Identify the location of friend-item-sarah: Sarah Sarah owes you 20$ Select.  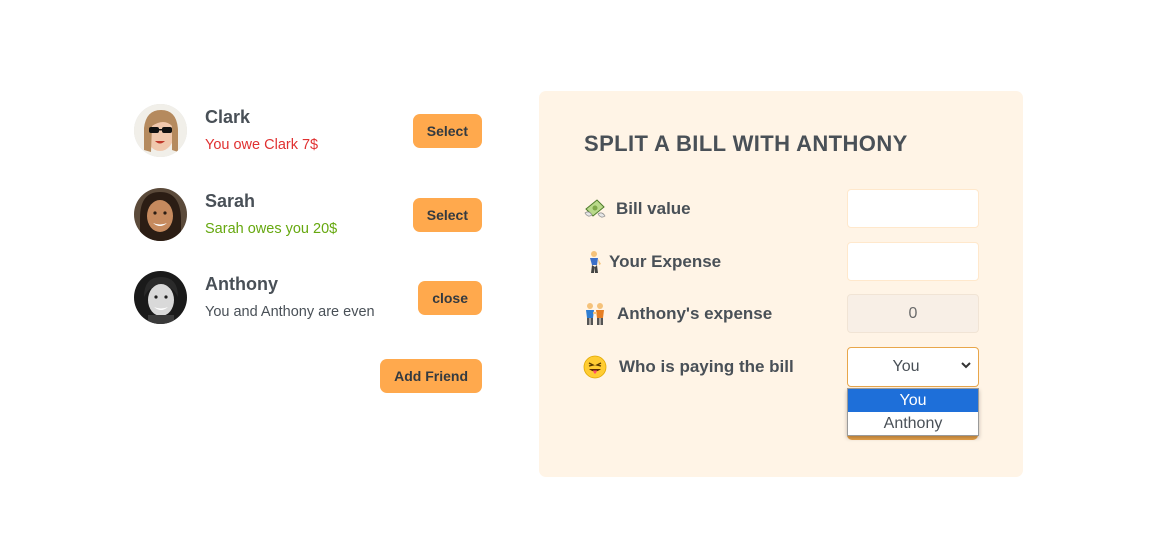
(308, 214).